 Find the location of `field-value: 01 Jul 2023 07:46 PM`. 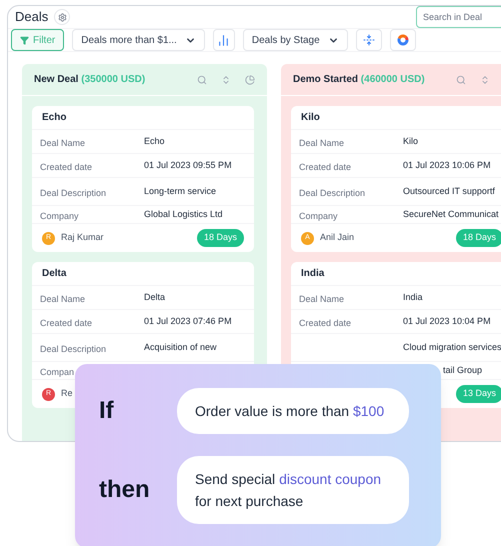

field-value: 01 Jul 2023 07:46 PM is located at coordinates (188, 321).